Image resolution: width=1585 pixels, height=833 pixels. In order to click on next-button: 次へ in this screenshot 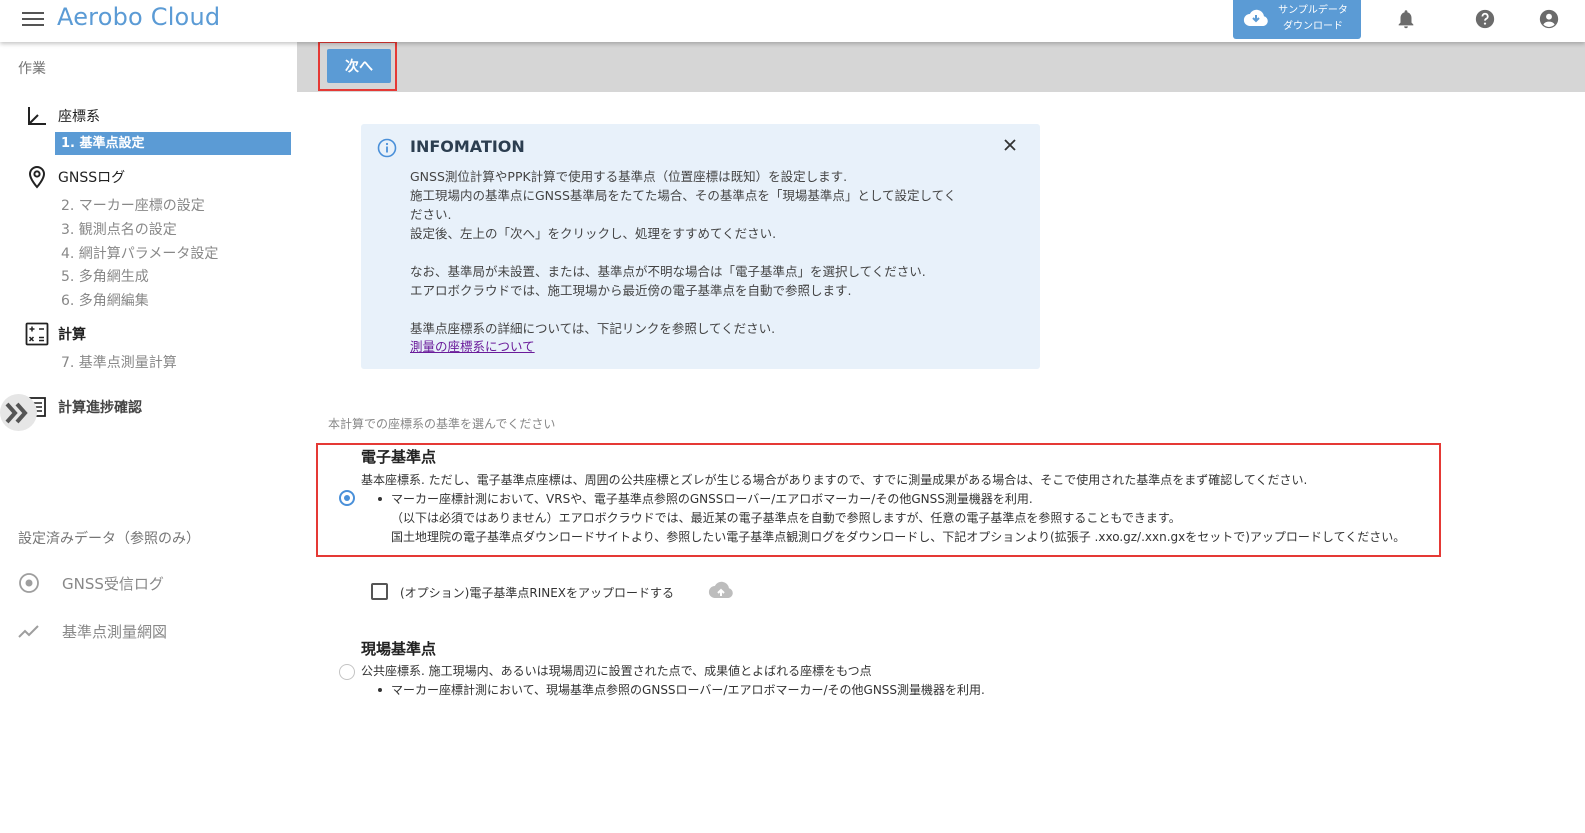, I will do `click(359, 66)`.